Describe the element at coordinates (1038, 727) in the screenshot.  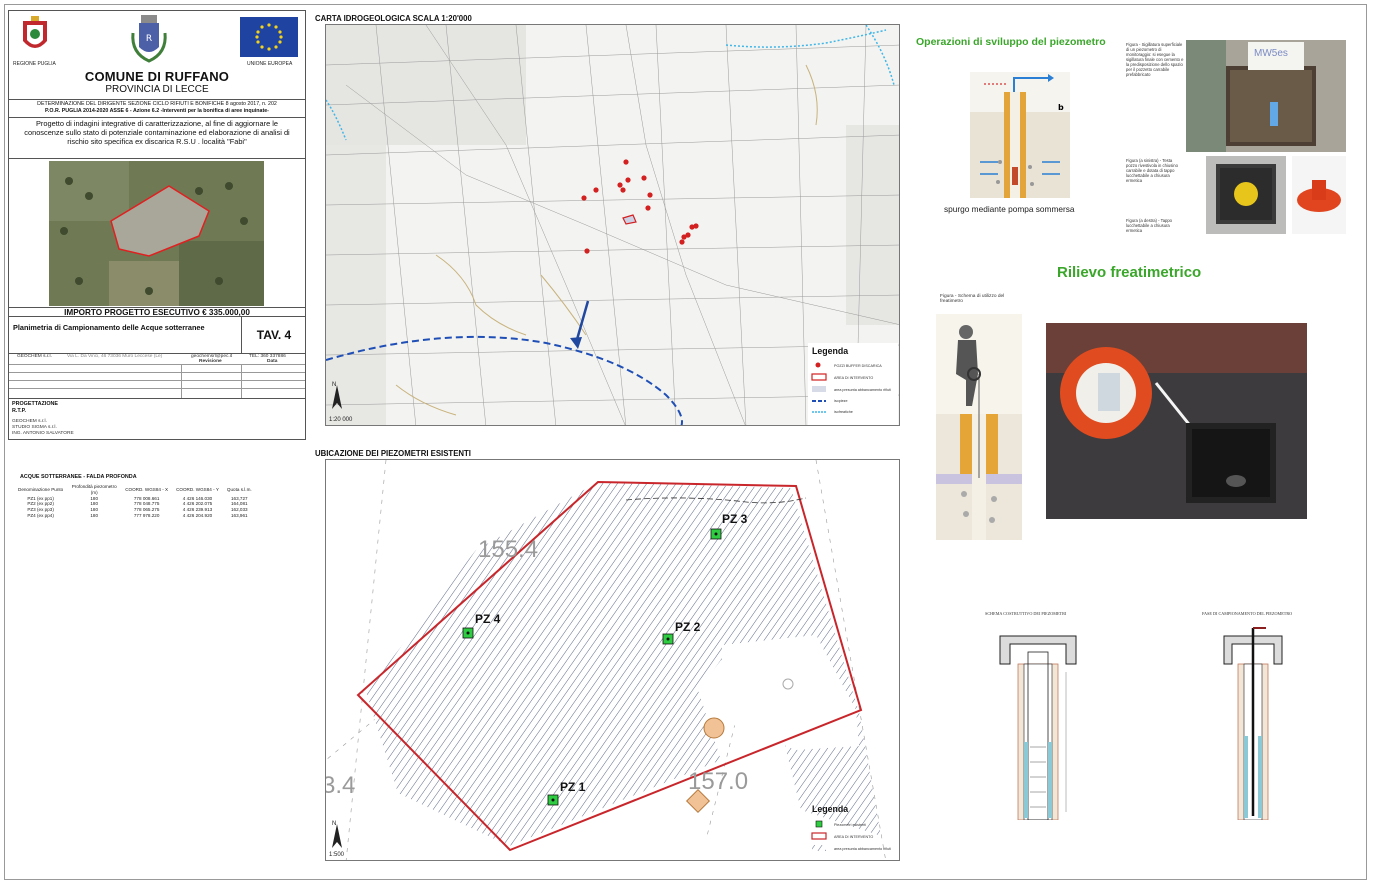
I see `piezometer-construction-scheme` at that location.